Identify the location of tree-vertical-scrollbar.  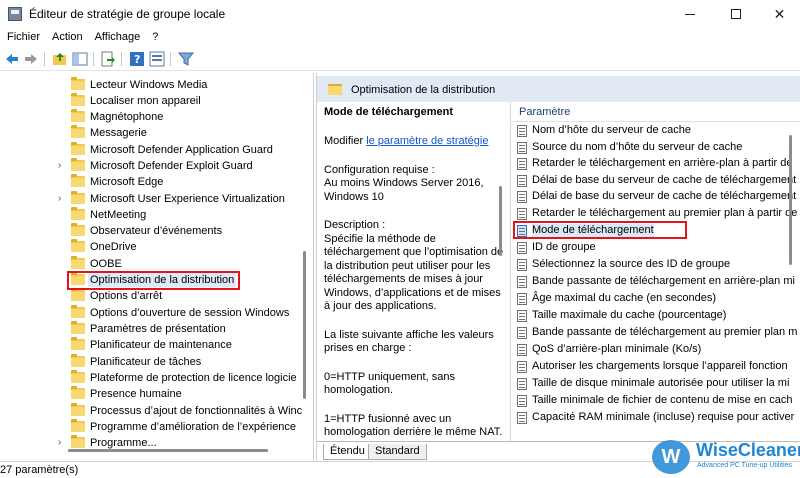
(304, 325).